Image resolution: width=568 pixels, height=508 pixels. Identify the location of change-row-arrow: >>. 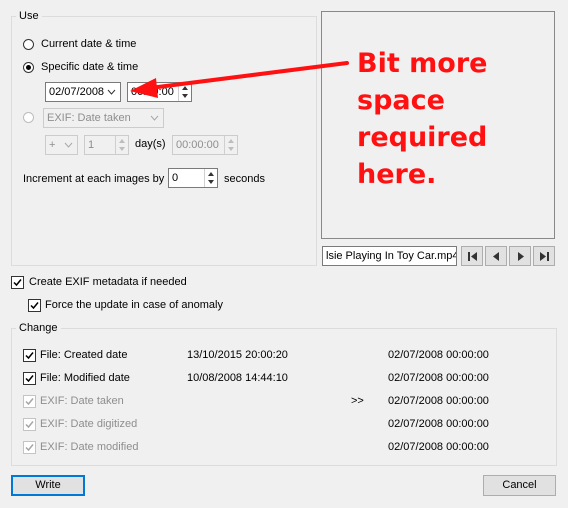
(357, 401).